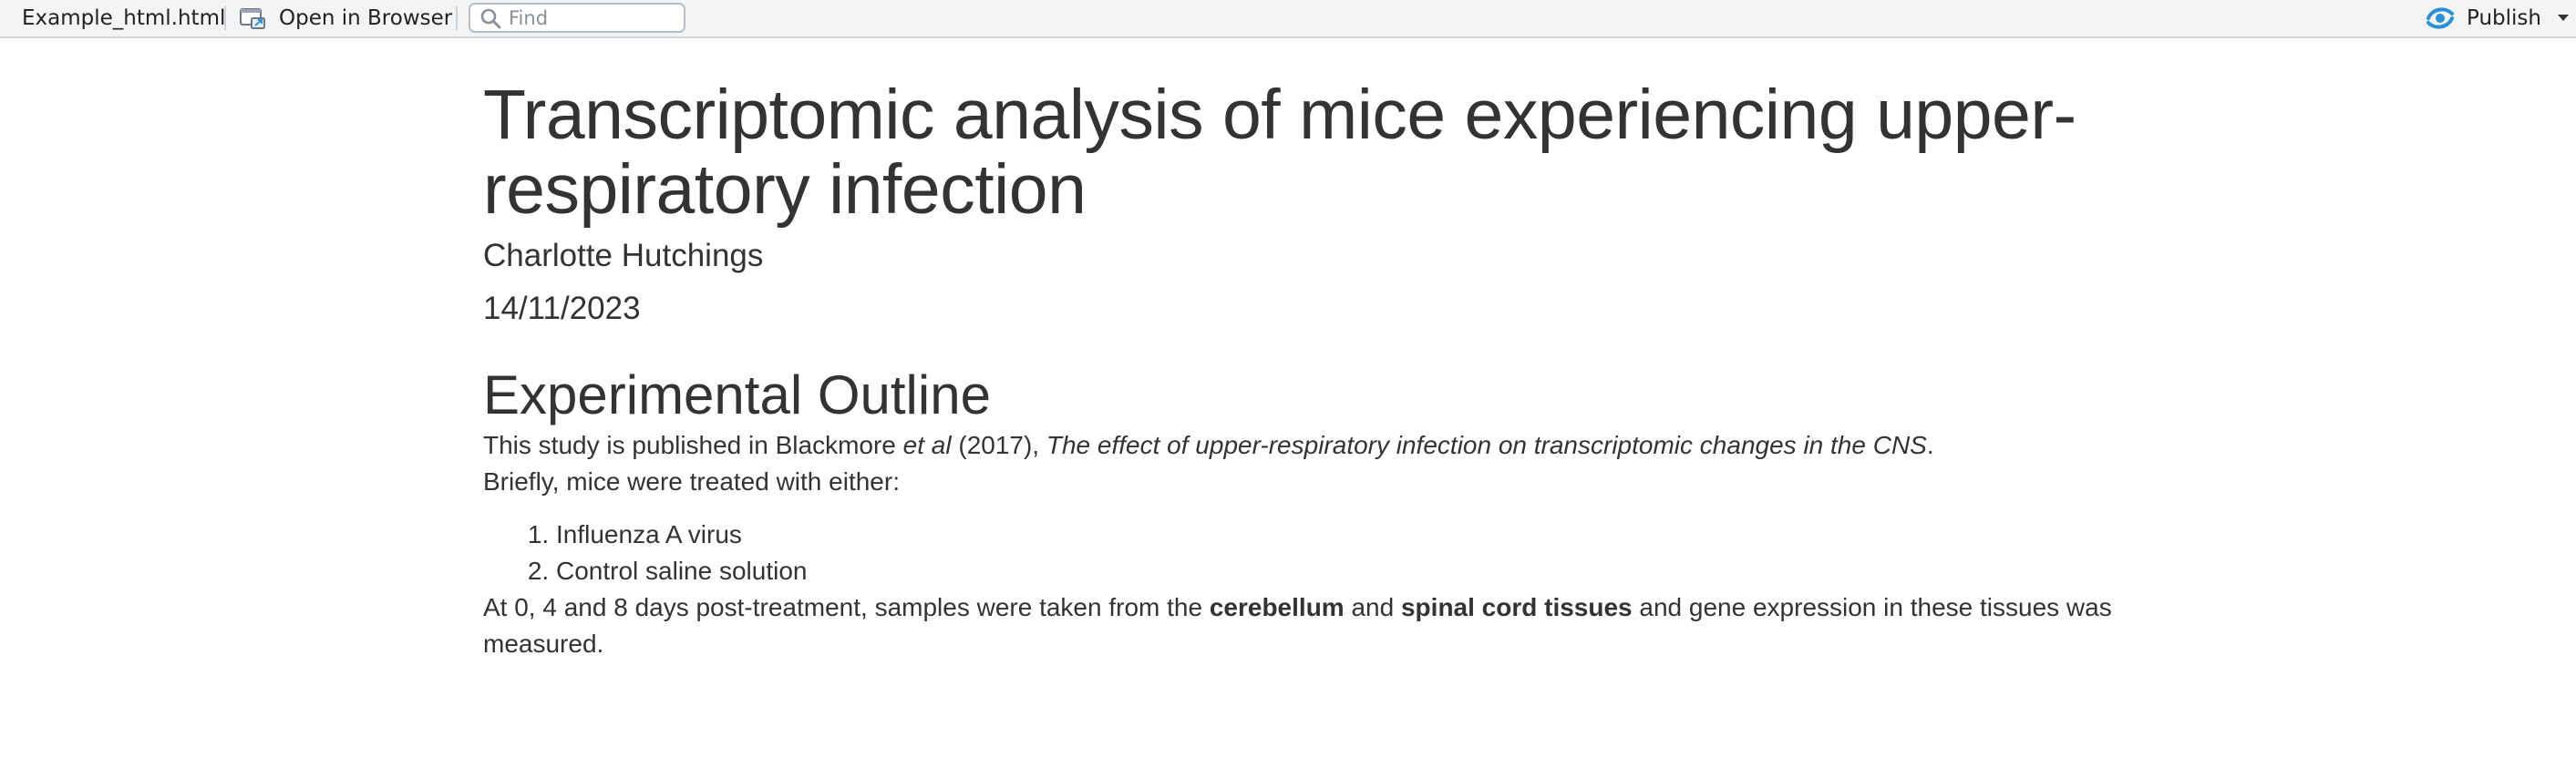 This screenshot has width=2576, height=758. I want to click on section-heading: Experimental Outline, so click(737, 394).